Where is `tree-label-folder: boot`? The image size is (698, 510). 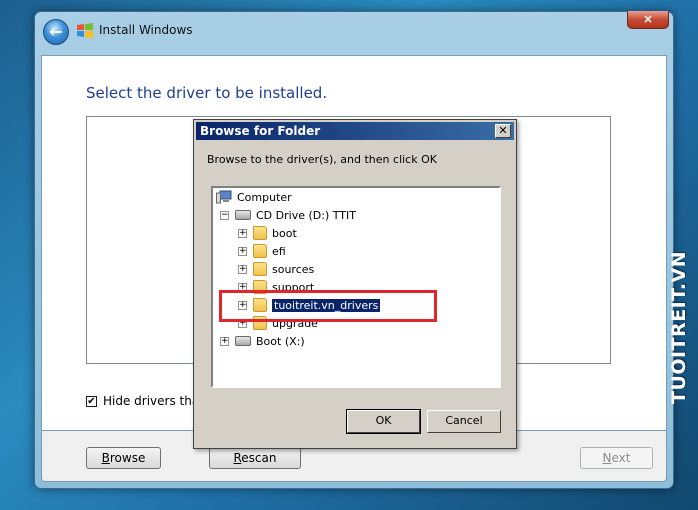 tree-label-folder: boot is located at coordinates (284, 233).